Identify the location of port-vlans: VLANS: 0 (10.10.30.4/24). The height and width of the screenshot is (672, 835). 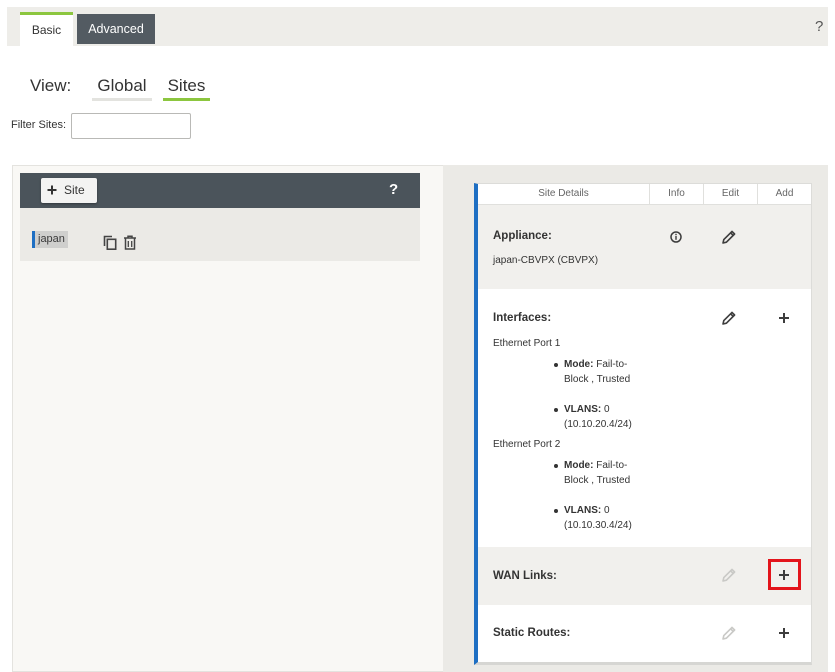
(597, 518).